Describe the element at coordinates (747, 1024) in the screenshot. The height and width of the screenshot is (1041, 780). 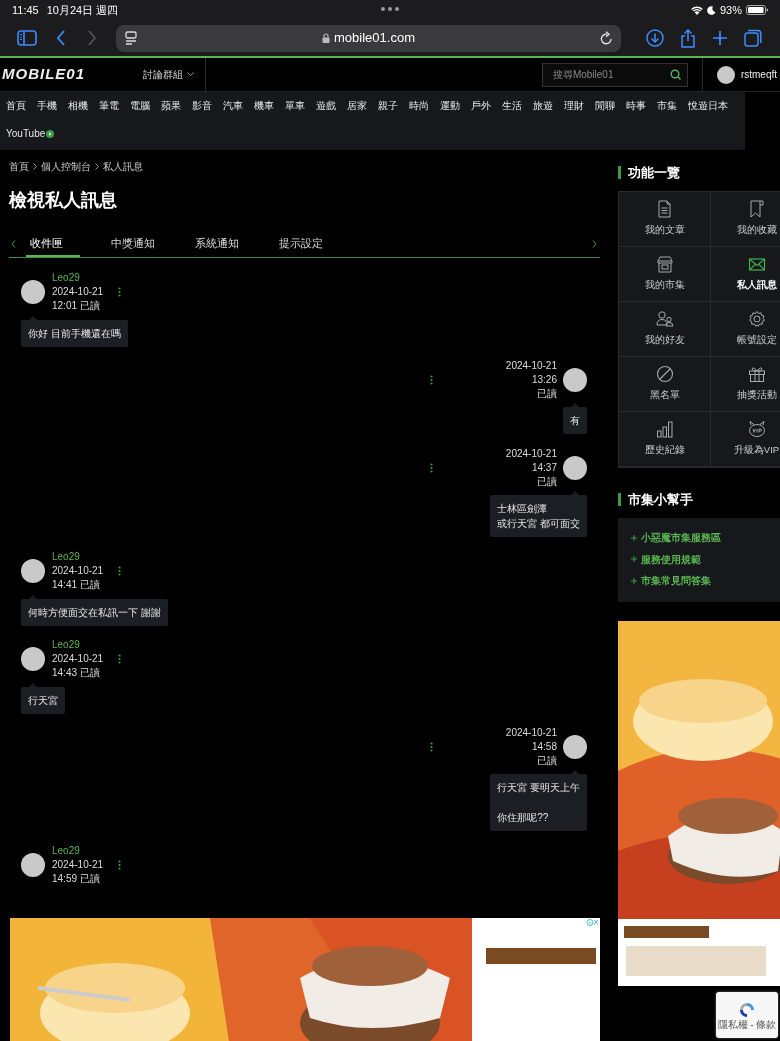
I see `recaptcha-links: 隱私權 - 條款` at that location.